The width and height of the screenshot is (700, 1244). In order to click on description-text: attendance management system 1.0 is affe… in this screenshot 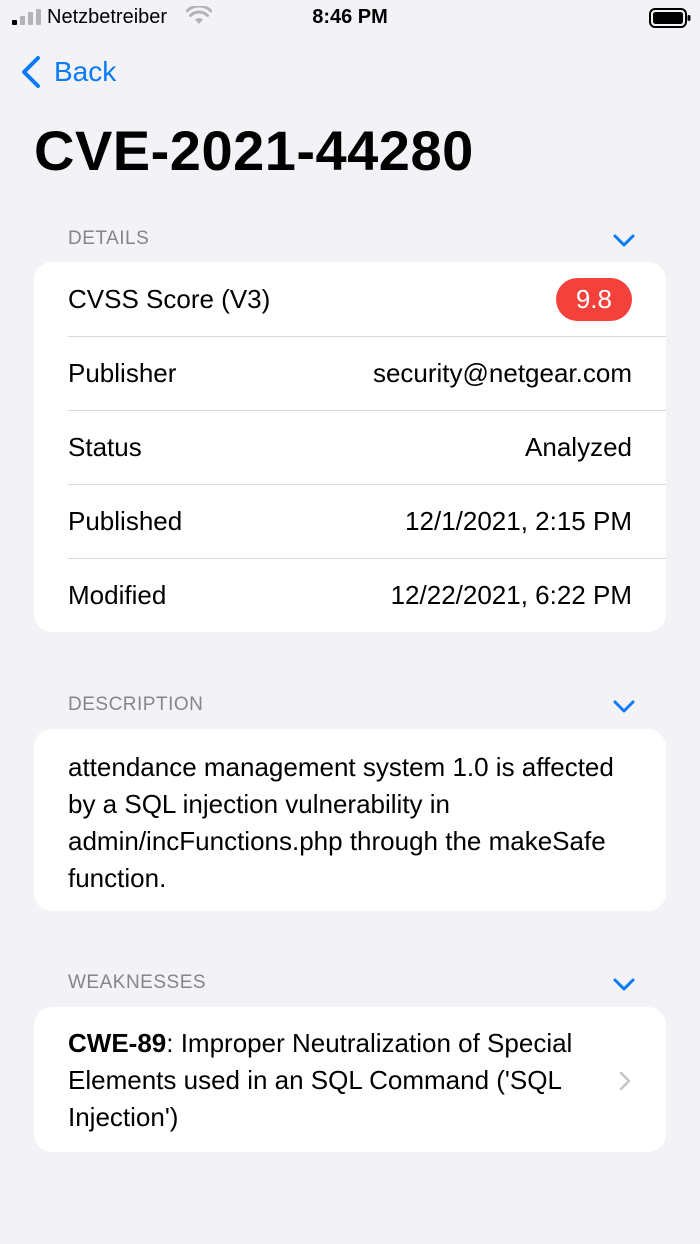, I will do `click(341, 822)`.